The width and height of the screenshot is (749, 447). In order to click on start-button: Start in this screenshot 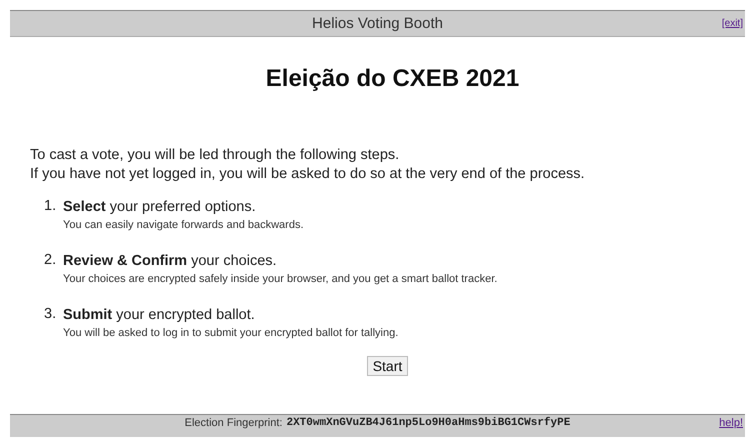, I will do `click(387, 366)`.